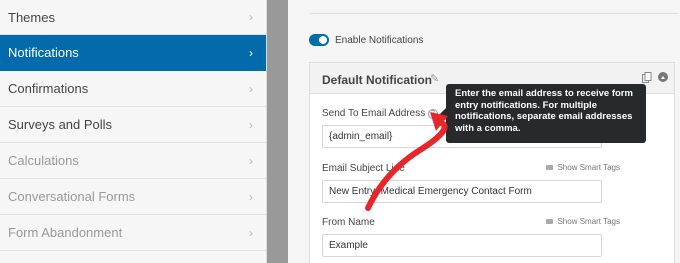 This screenshot has width=680, height=263. I want to click on sidebar-item-form-abandonment: Form Abandonment ›, so click(133, 233).